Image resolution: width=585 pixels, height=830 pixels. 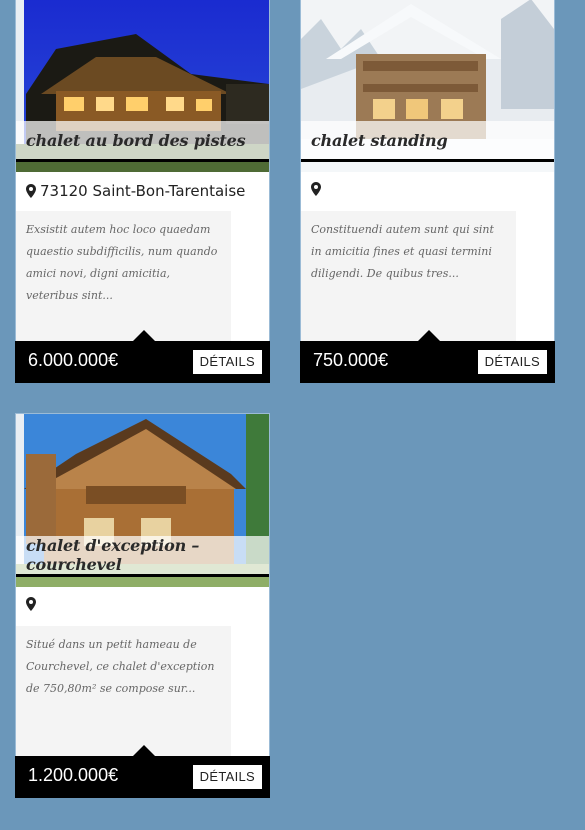 I want to click on listing-title: chalet au bord des pistes, so click(x=136, y=140).